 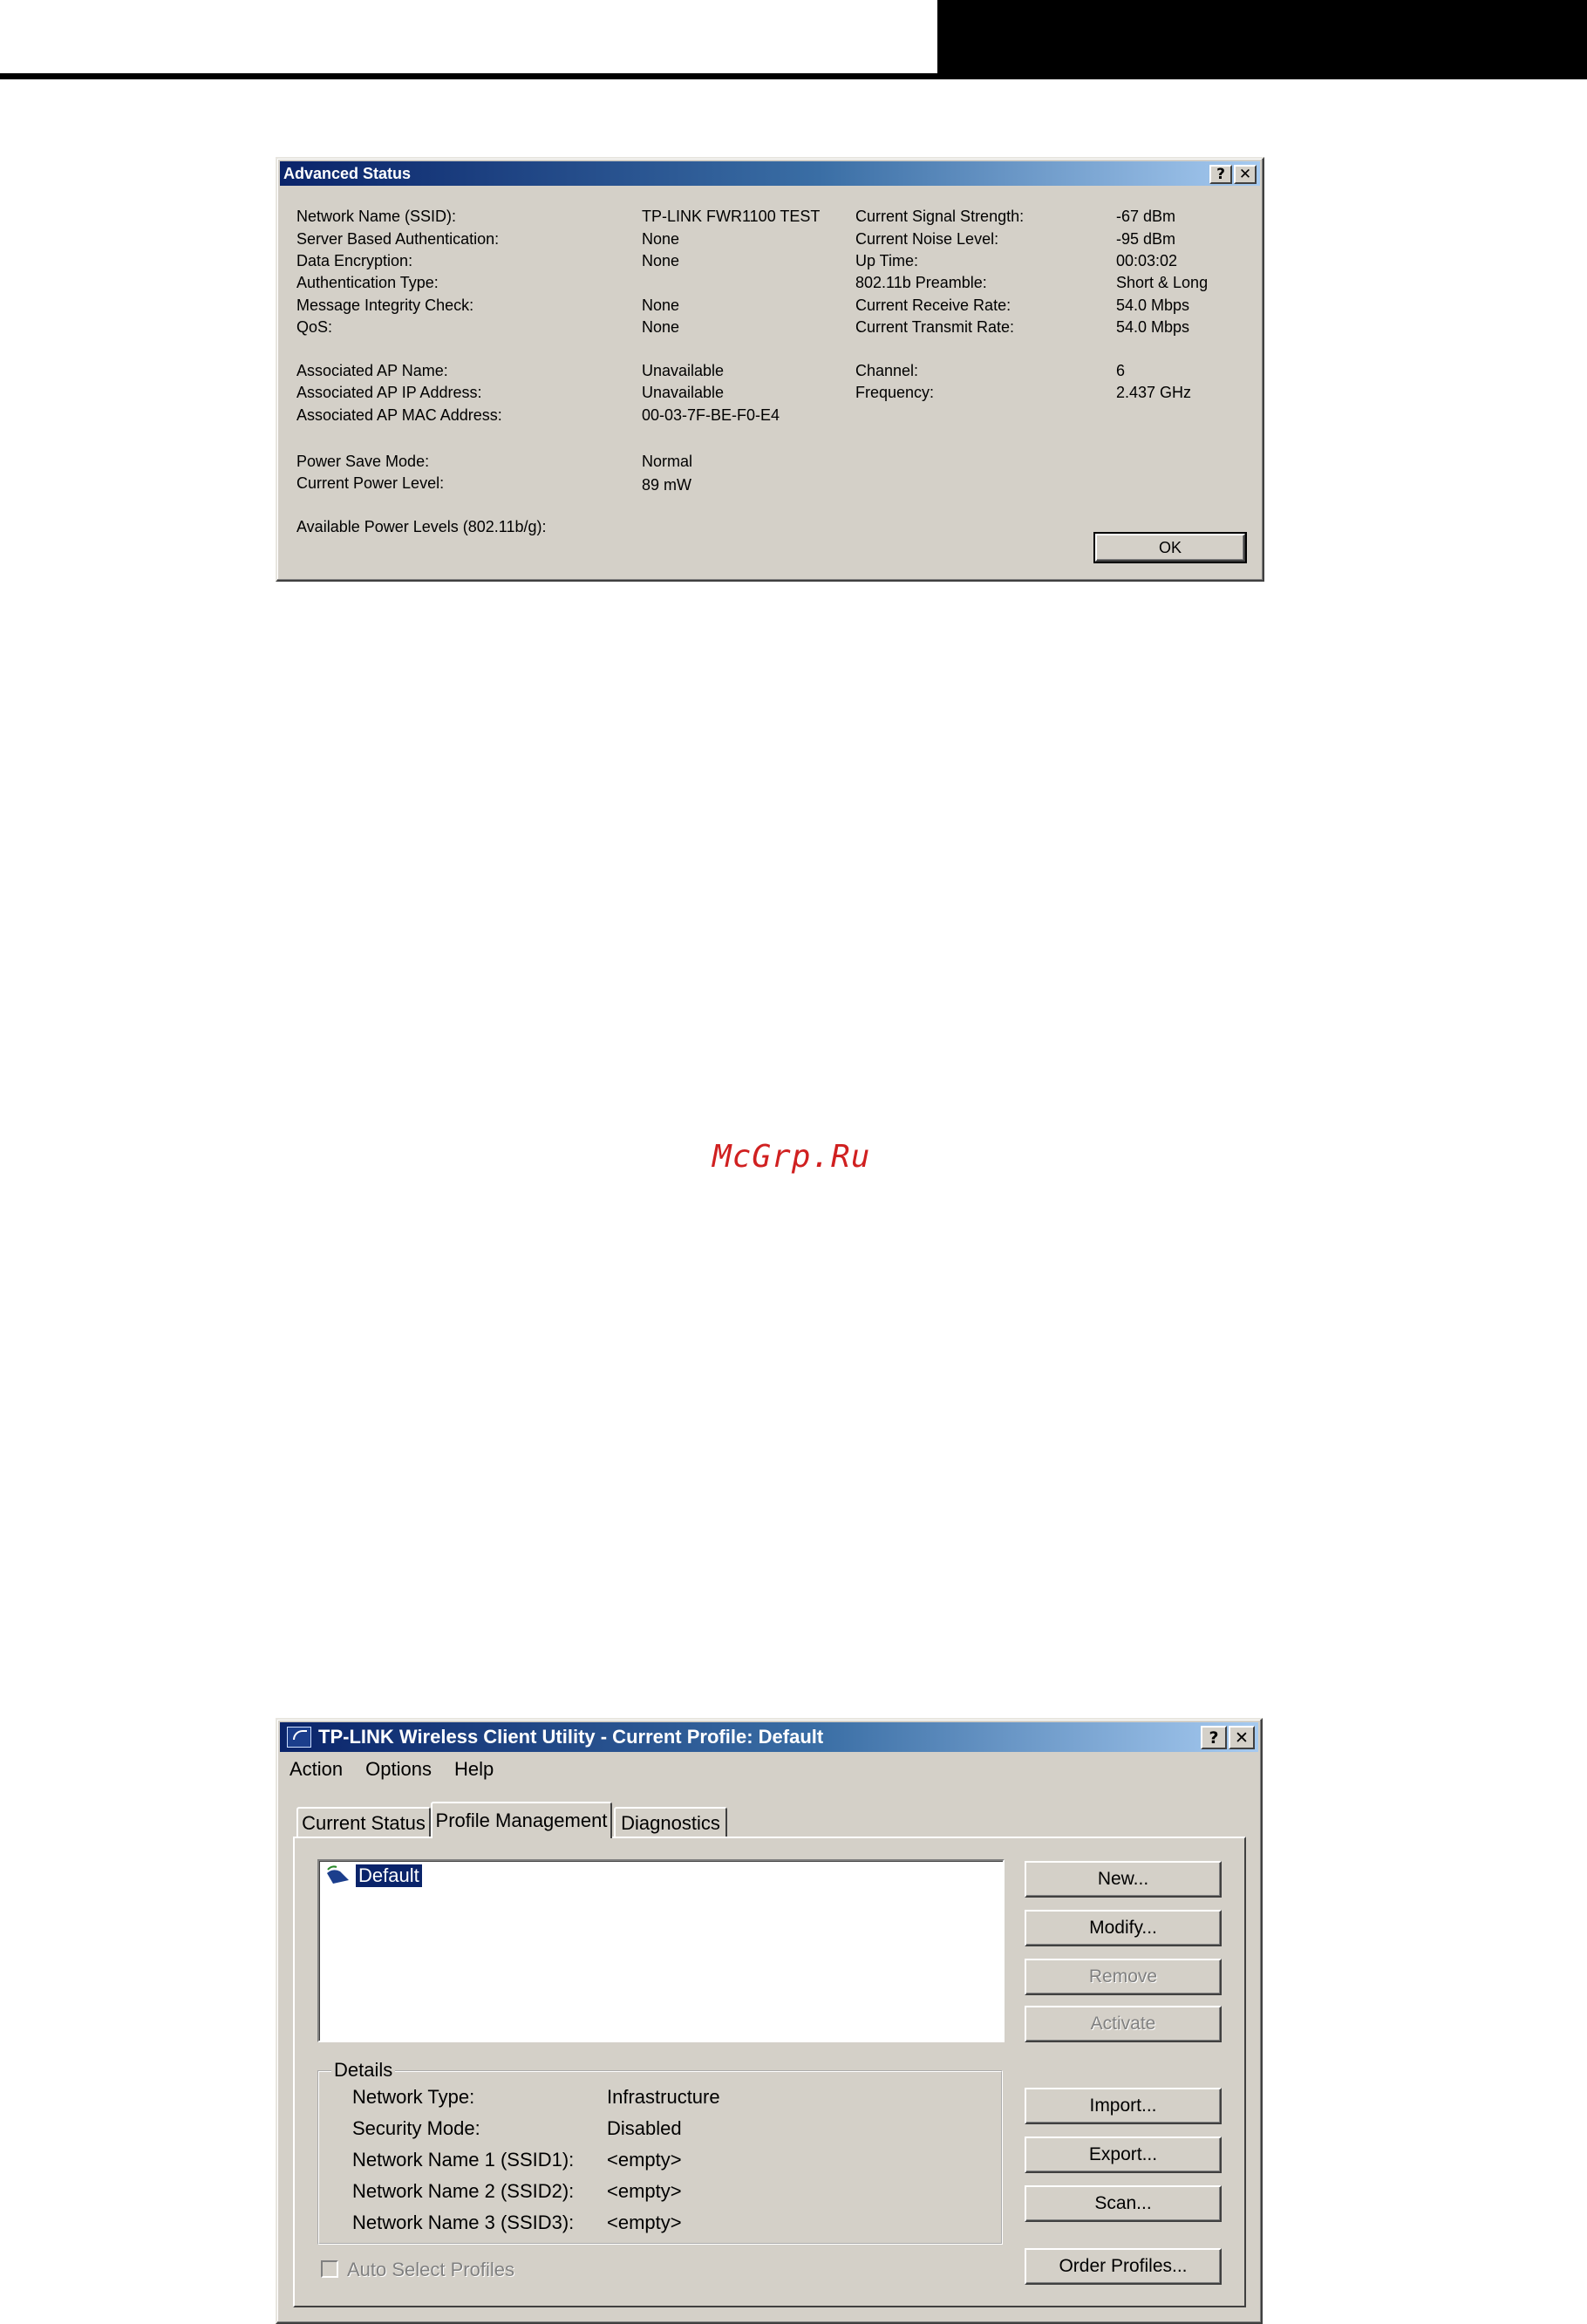 What do you see at coordinates (933, 305) in the screenshot?
I see `label-receive-rate: Current Receive Rate:` at bounding box center [933, 305].